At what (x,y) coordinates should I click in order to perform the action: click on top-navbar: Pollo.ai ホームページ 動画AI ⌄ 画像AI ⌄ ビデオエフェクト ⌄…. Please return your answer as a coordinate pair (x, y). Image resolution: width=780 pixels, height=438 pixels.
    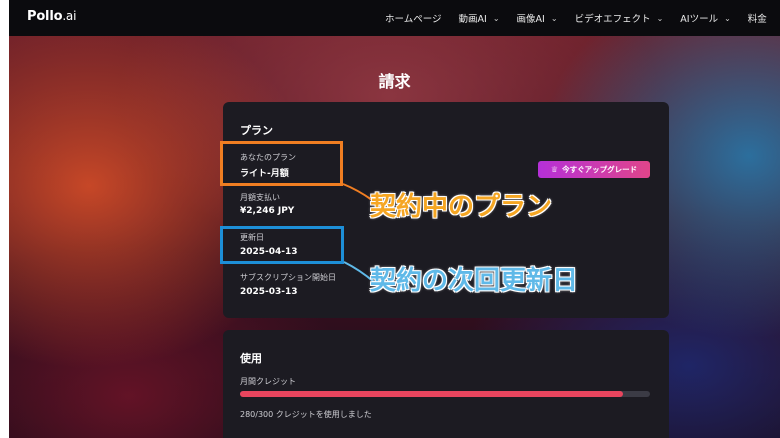
    Looking at the image, I should click on (394, 18).